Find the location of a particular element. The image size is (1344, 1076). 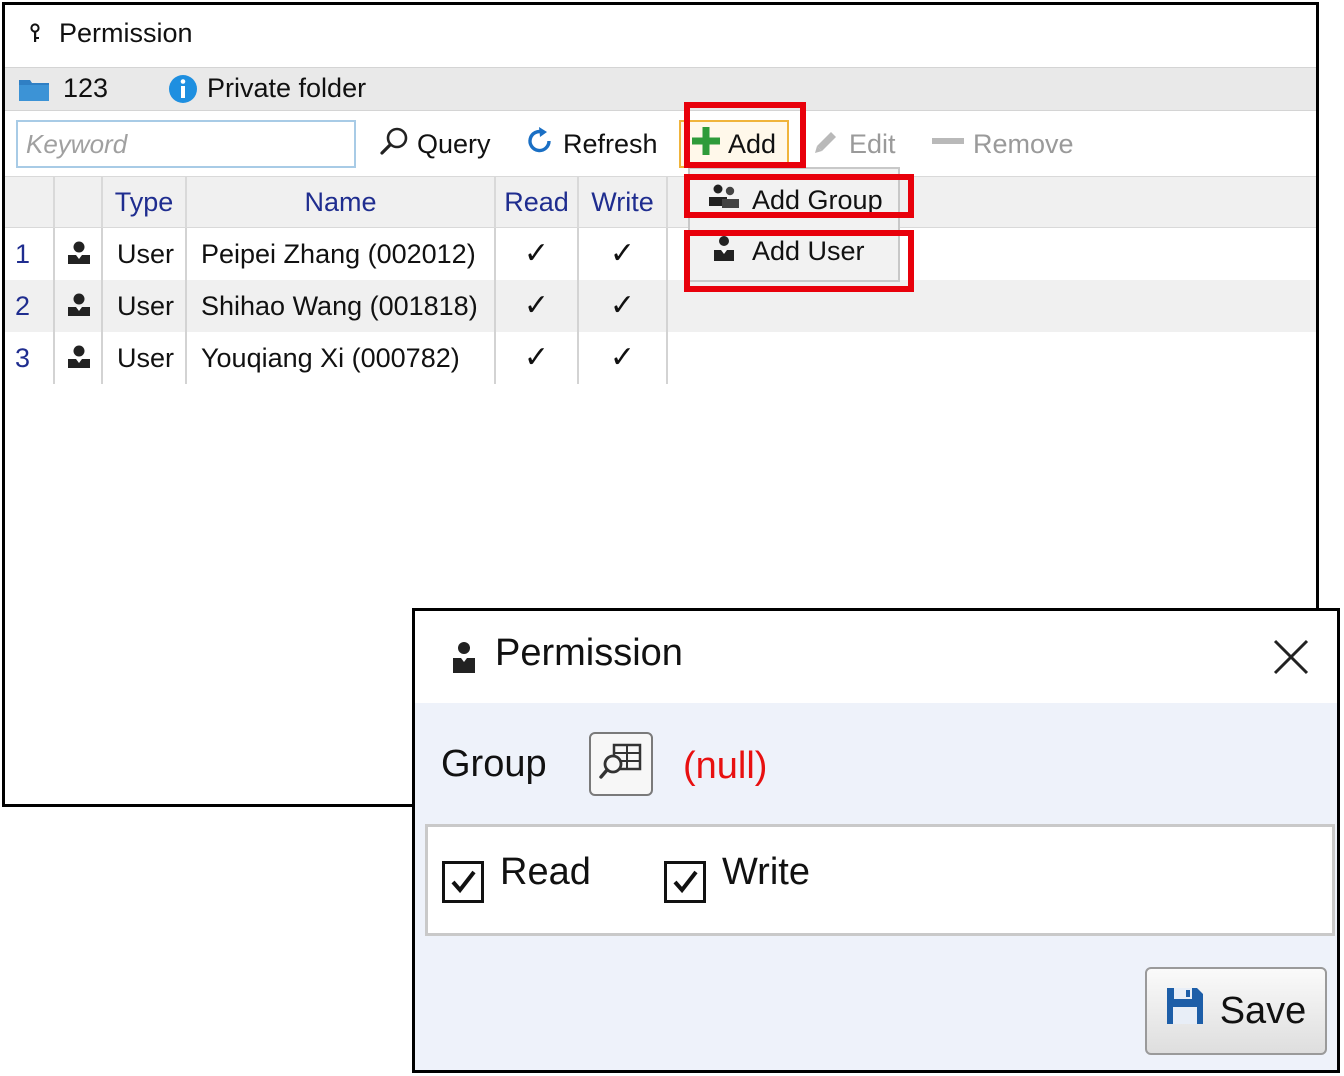

name-cell: Youqiang Xi (000782) is located at coordinates (341, 358).